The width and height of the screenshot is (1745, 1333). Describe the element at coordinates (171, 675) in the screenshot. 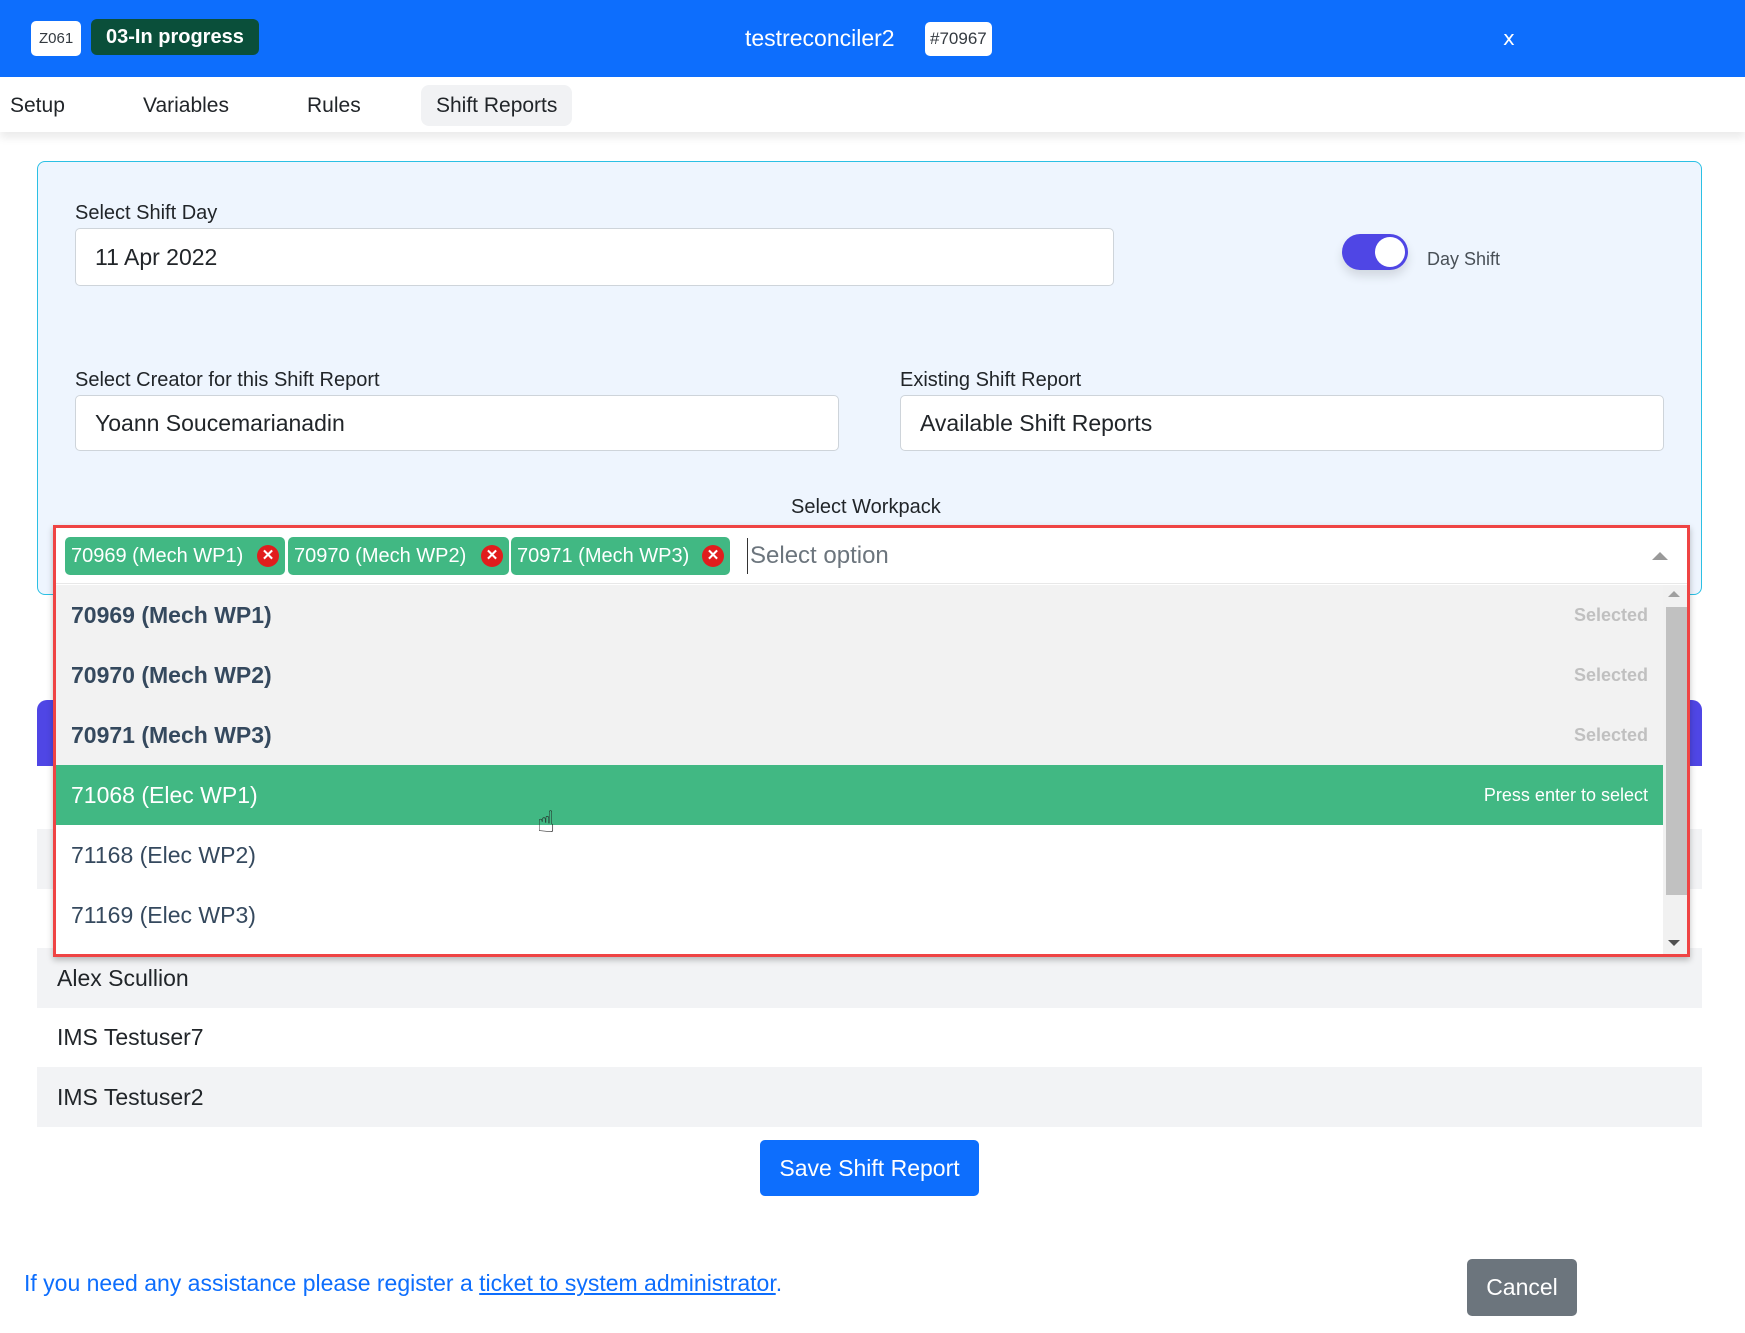

I see `option-label: 70970 (Mech WP2)` at that location.